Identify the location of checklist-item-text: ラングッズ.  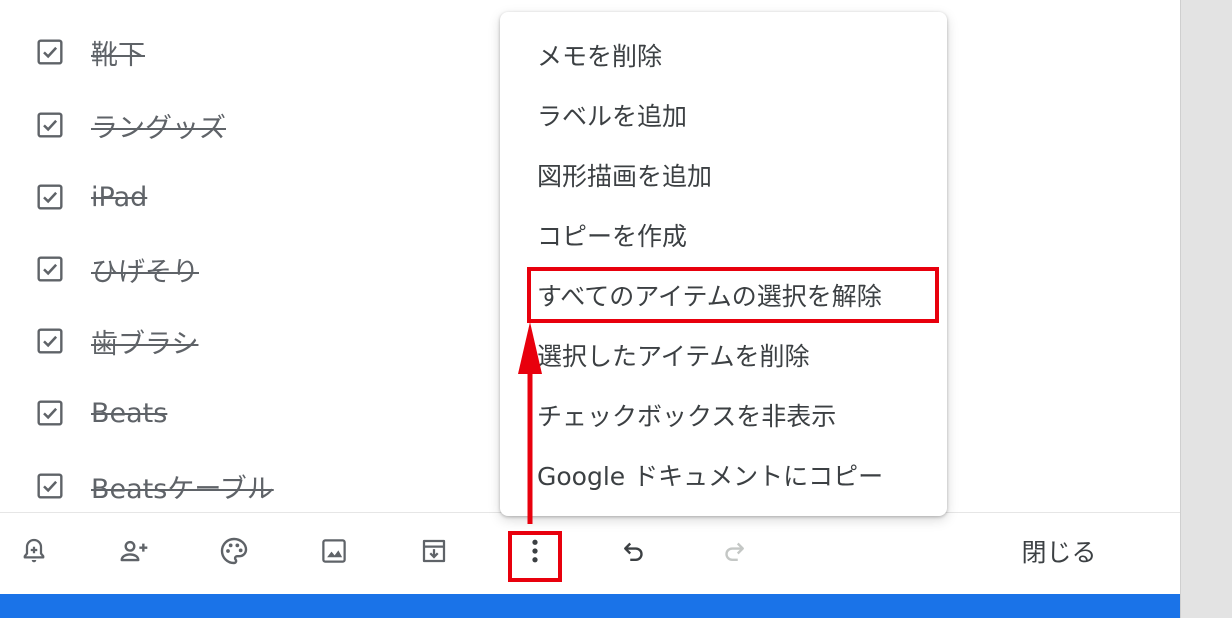
(158, 125).